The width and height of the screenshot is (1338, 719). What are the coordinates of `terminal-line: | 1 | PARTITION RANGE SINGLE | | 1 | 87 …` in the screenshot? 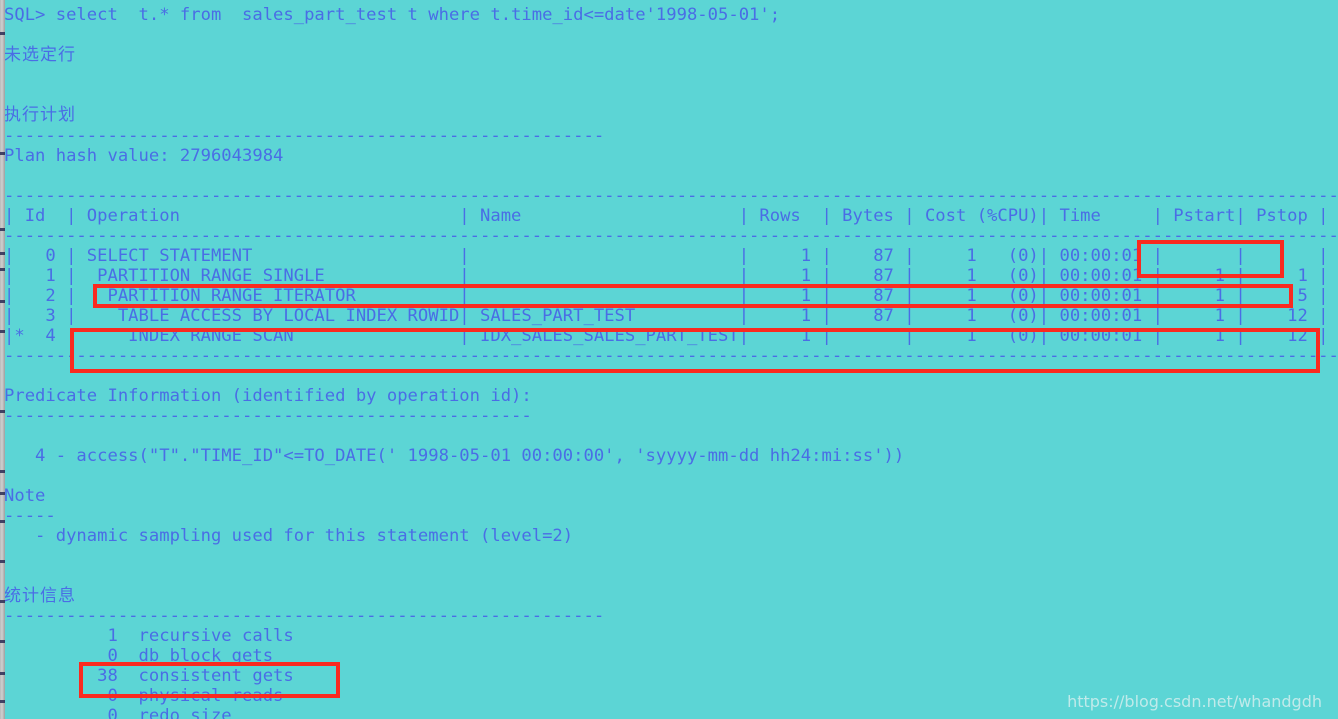 It's located at (666, 276).